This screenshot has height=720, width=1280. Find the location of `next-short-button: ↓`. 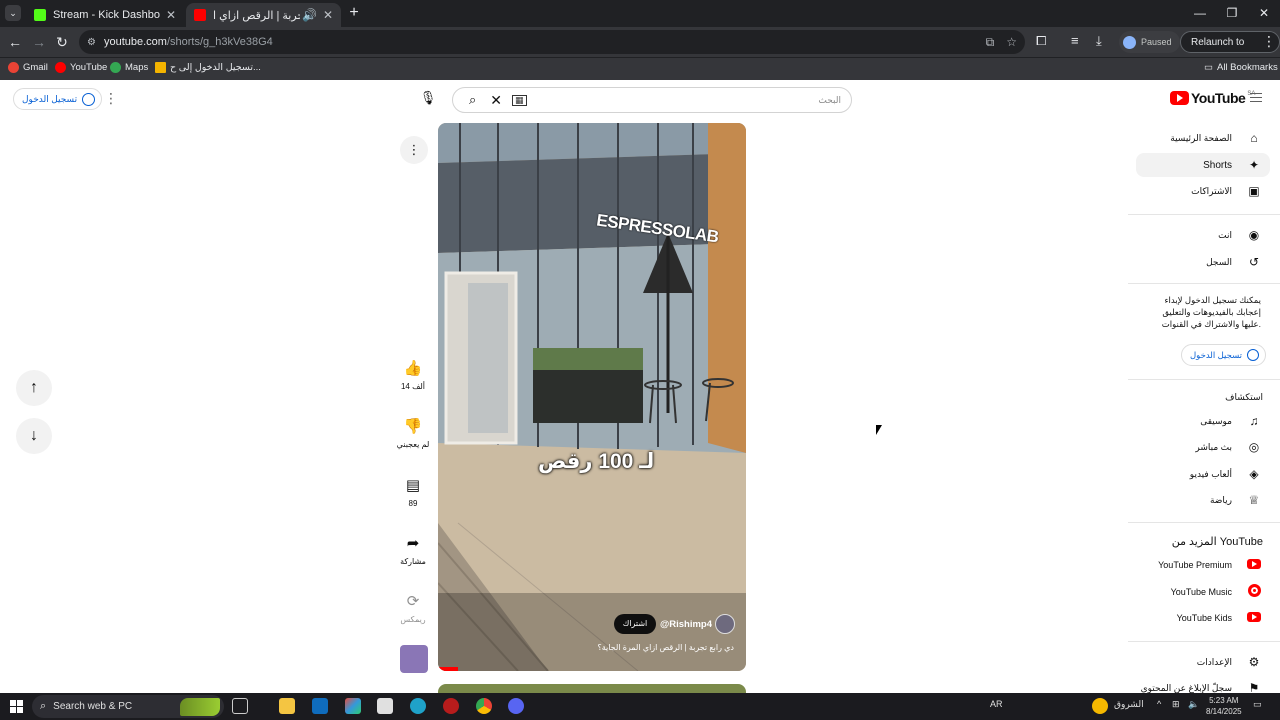

next-short-button: ↓ is located at coordinates (34, 436).